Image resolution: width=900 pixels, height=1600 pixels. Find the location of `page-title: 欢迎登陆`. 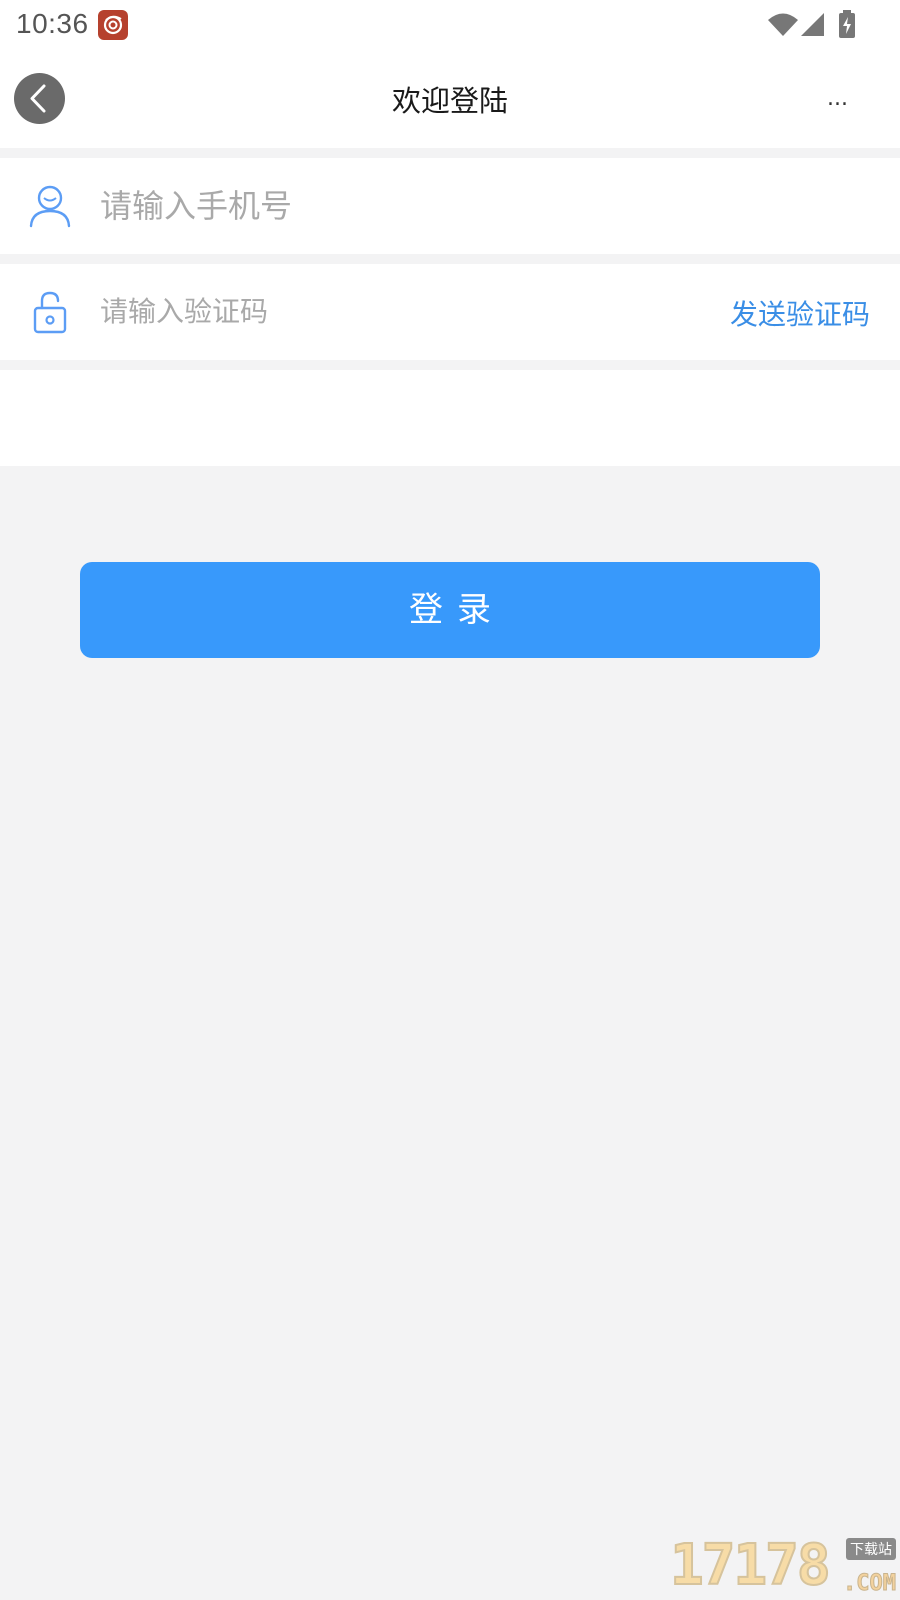

page-title: 欢迎登陆 is located at coordinates (449, 101).